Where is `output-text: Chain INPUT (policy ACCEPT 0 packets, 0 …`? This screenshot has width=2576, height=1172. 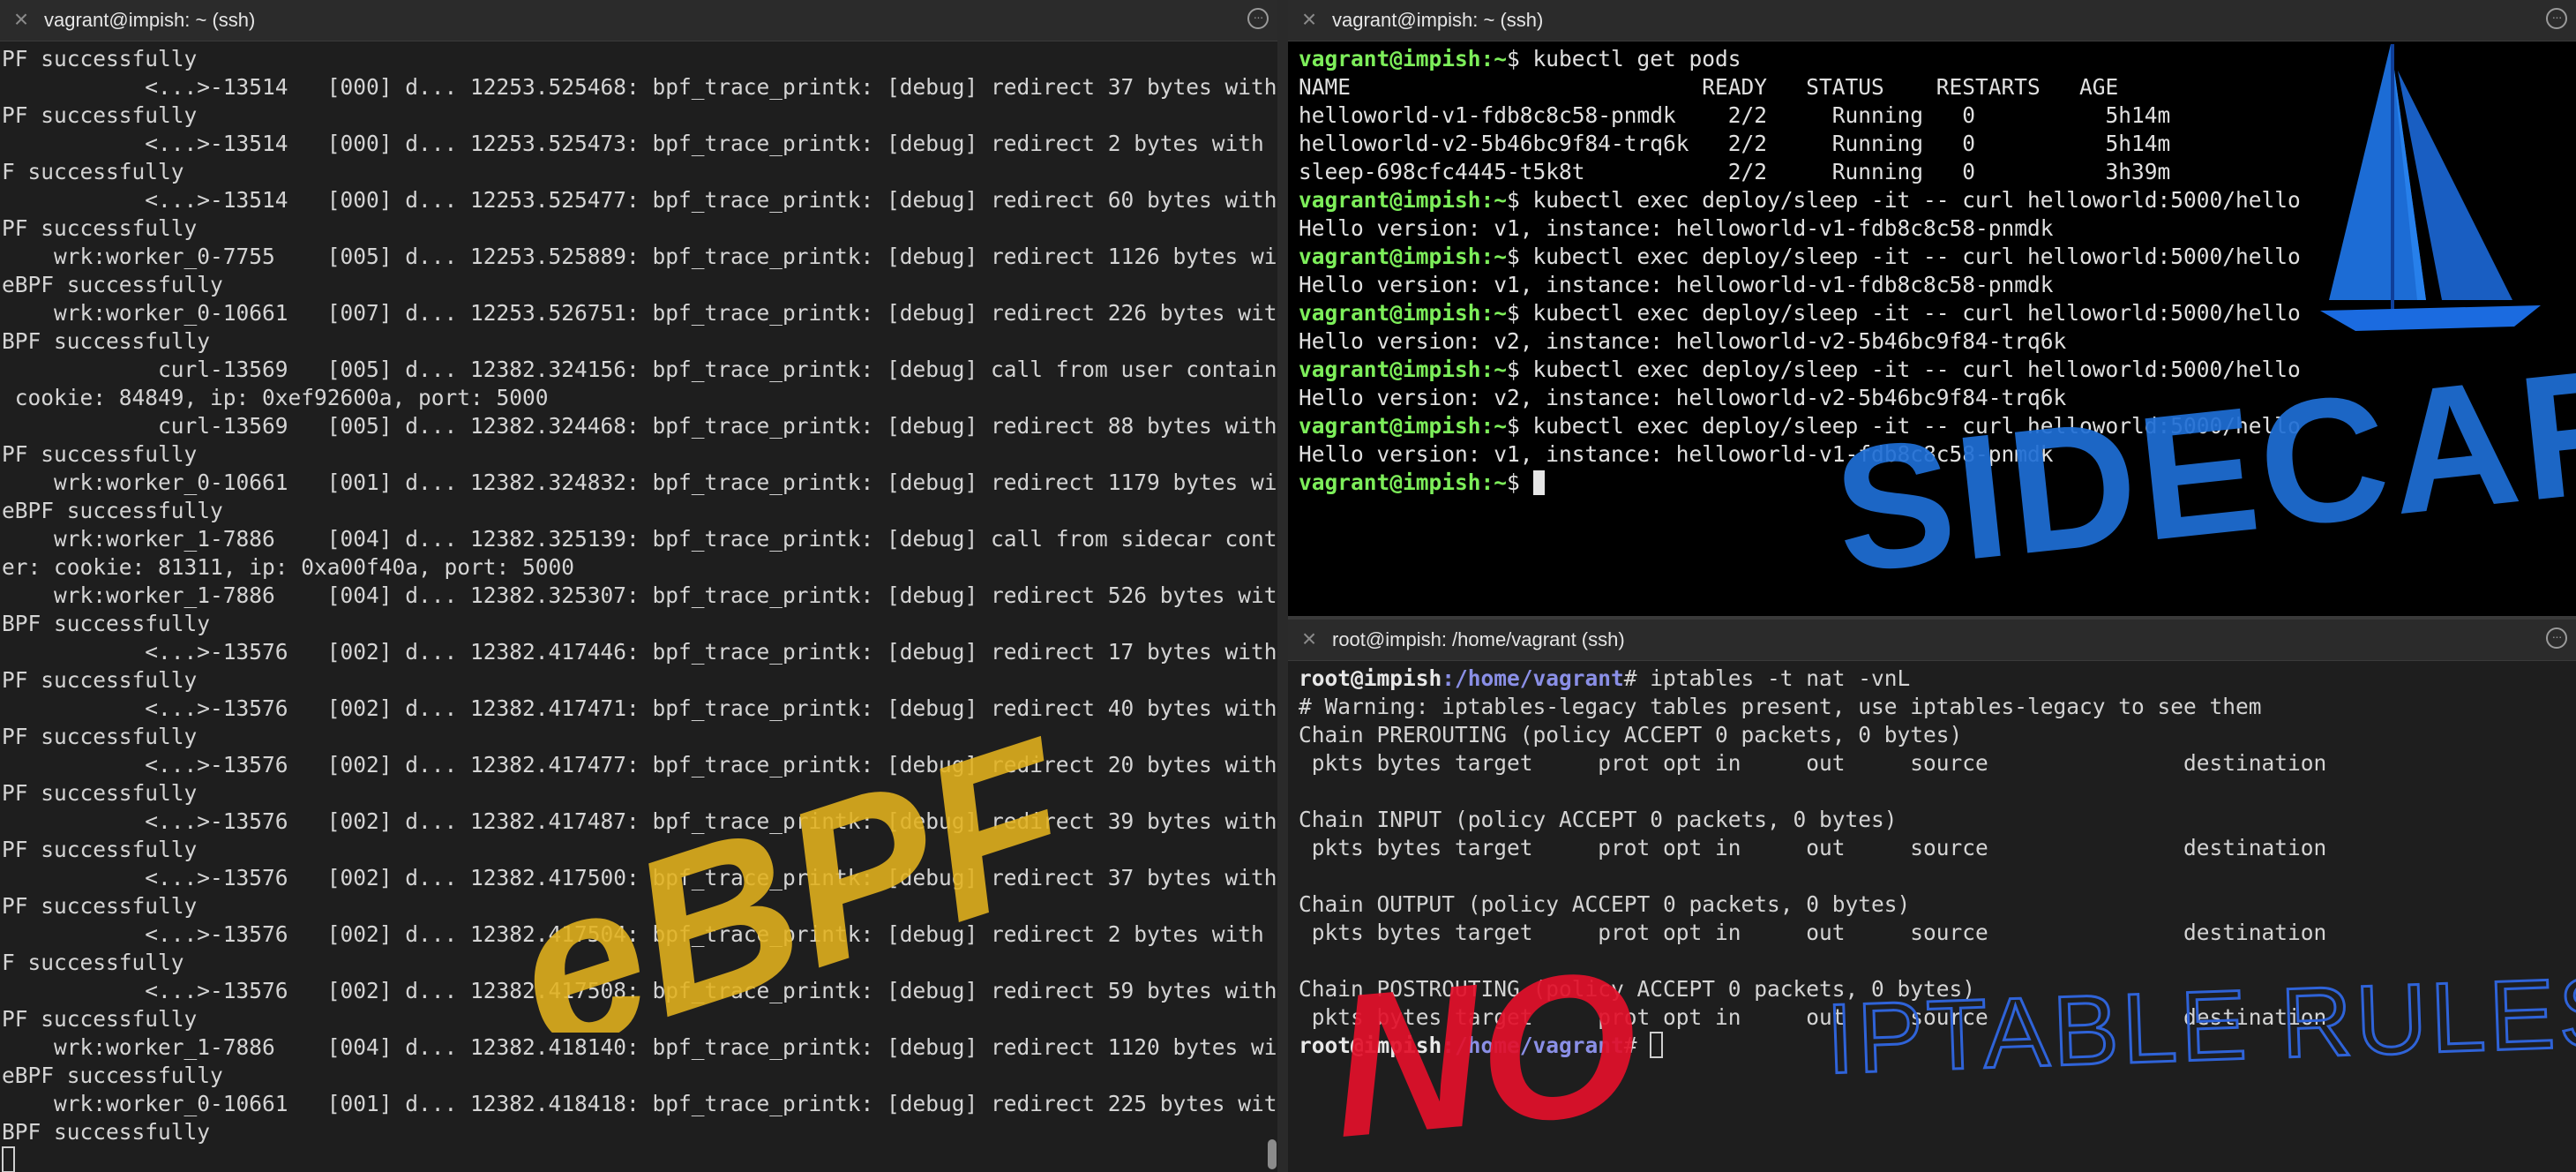
output-text: Chain INPUT (policy ACCEPT 0 packets, 0 … is located at coordinates (1599, 819).